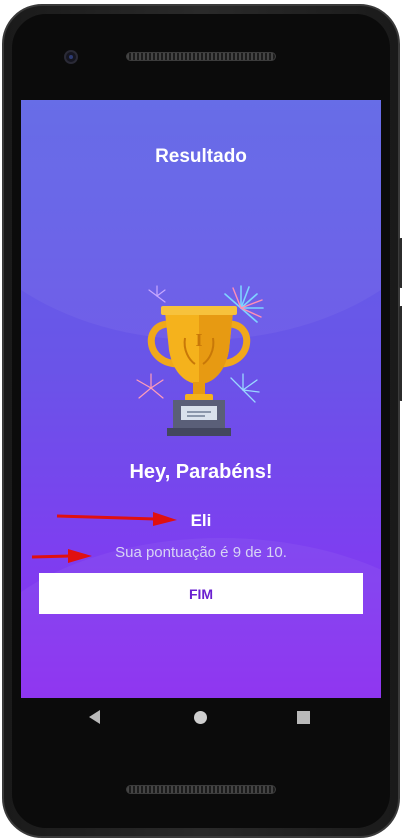 Image resolution: width=402 pixels, height=840 pixels. What do you see at coordinates (303, 717) in the screenshot?
I see `recent-square-icon` at bounding box center [303, 717].